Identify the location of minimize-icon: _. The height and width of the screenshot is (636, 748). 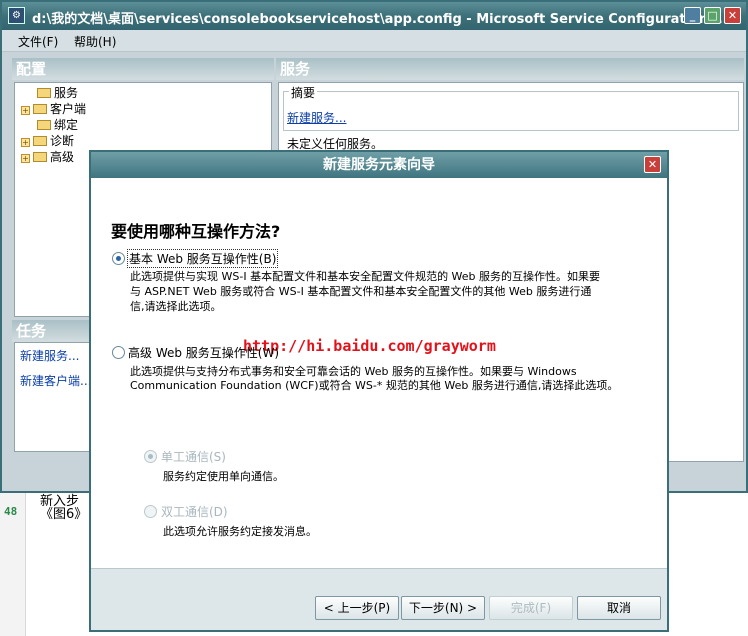
(692, 15).